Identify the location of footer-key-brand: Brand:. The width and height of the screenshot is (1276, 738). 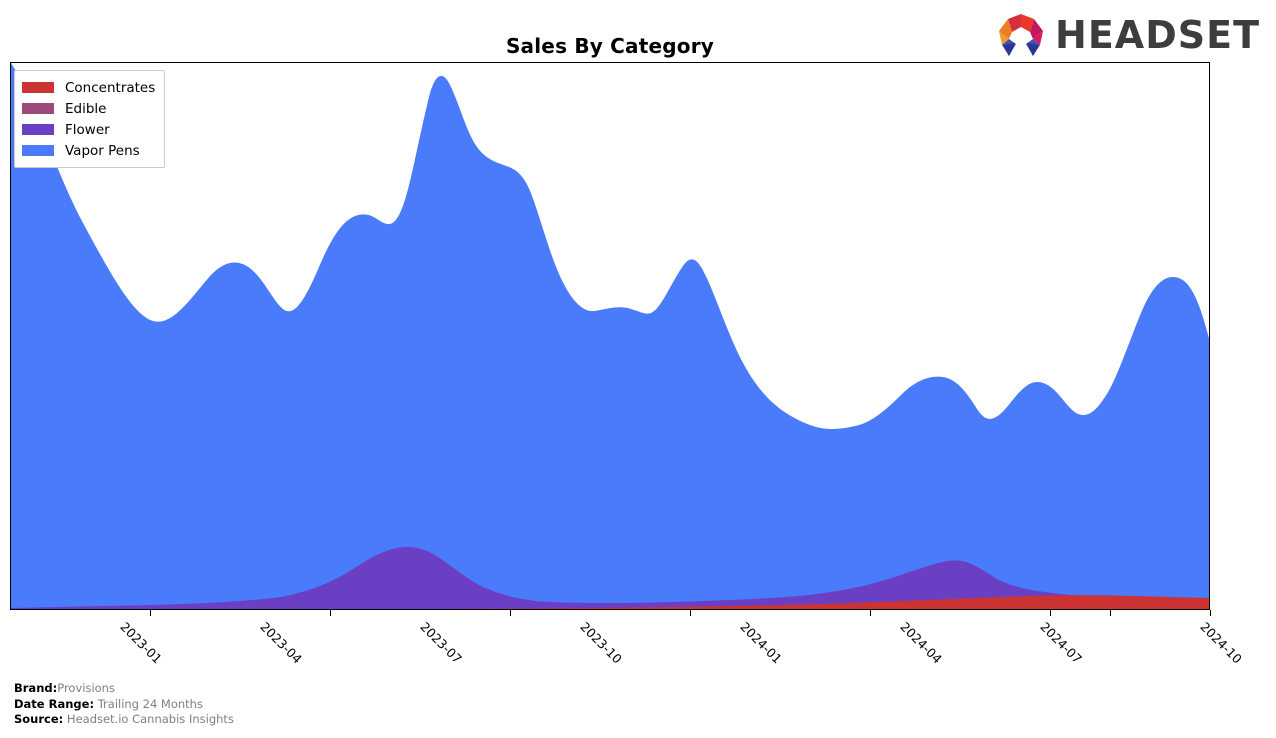
(36, 688).